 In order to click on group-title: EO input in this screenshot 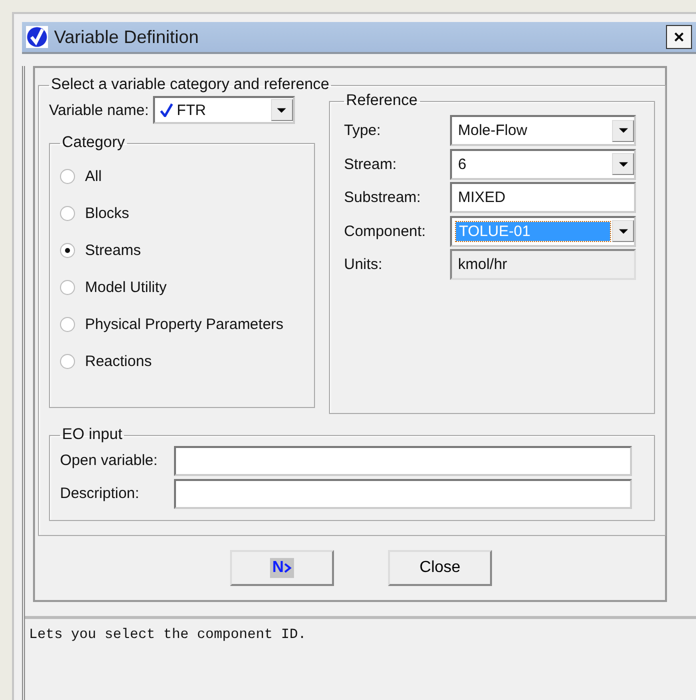, I will do `click(92, 435)`.